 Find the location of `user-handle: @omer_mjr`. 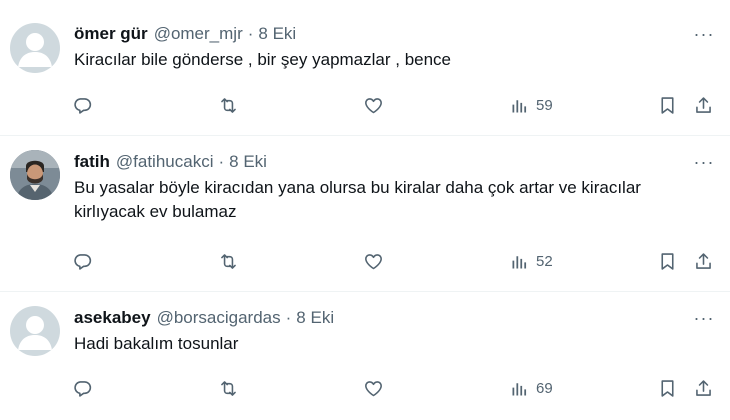

user-handle: @omer_mjr is located at coordinates (198, 34).